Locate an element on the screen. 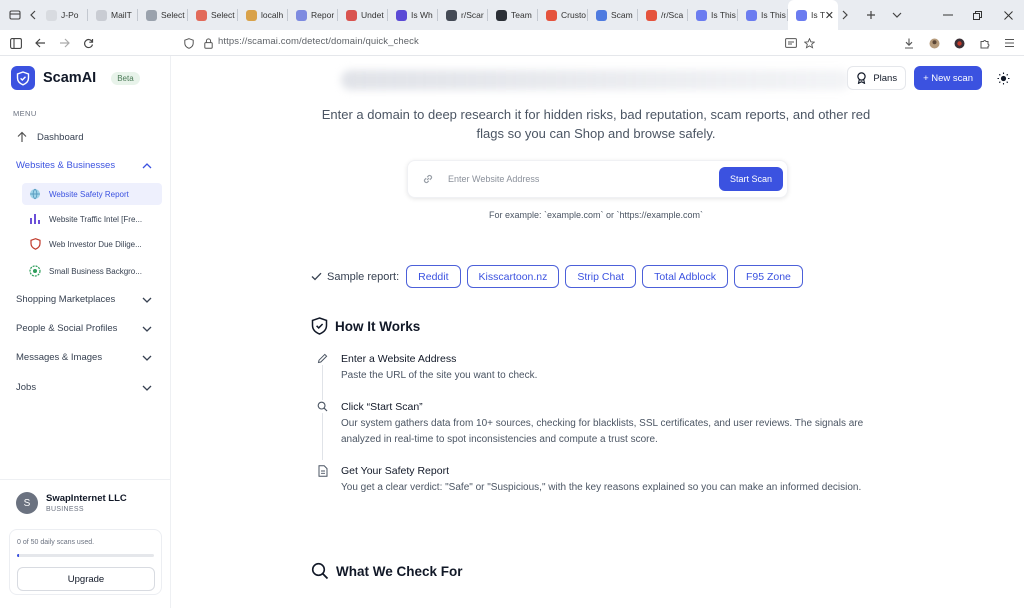 This screenshot has width=1024, height=608. menu-label: MENU is located at coordinates (25, 113).